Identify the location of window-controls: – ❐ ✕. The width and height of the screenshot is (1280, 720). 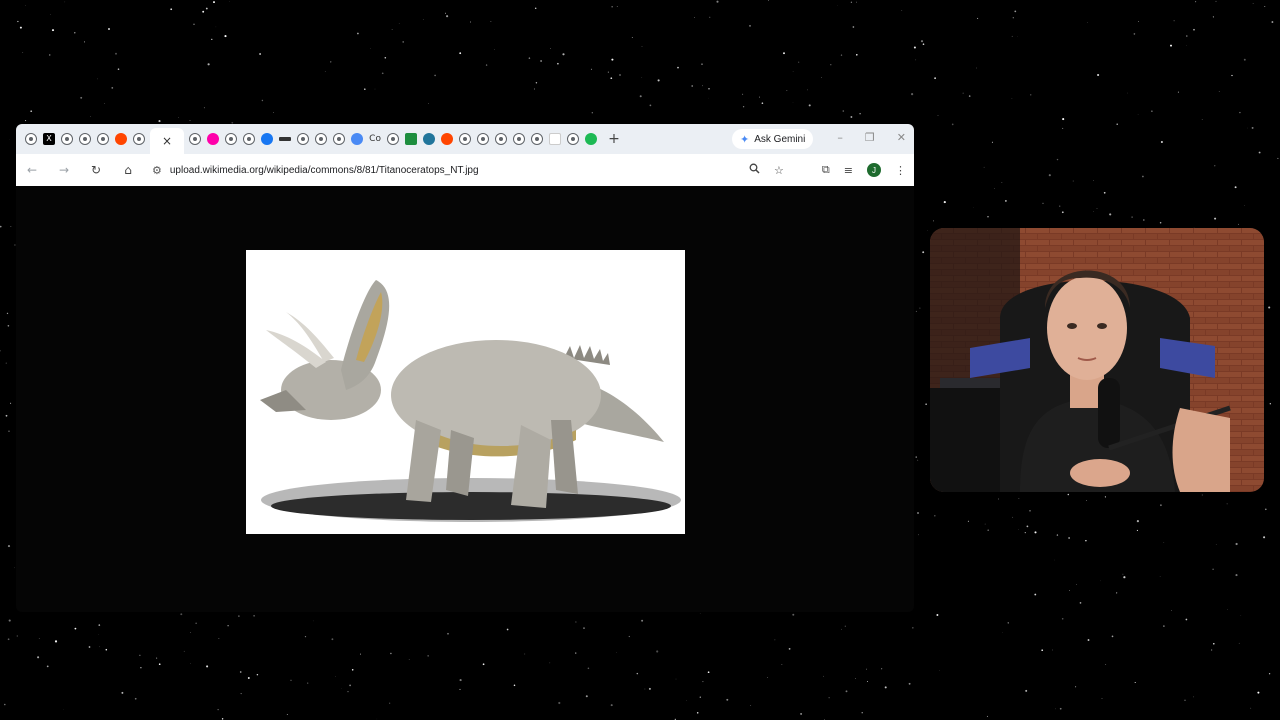
(871, 137).